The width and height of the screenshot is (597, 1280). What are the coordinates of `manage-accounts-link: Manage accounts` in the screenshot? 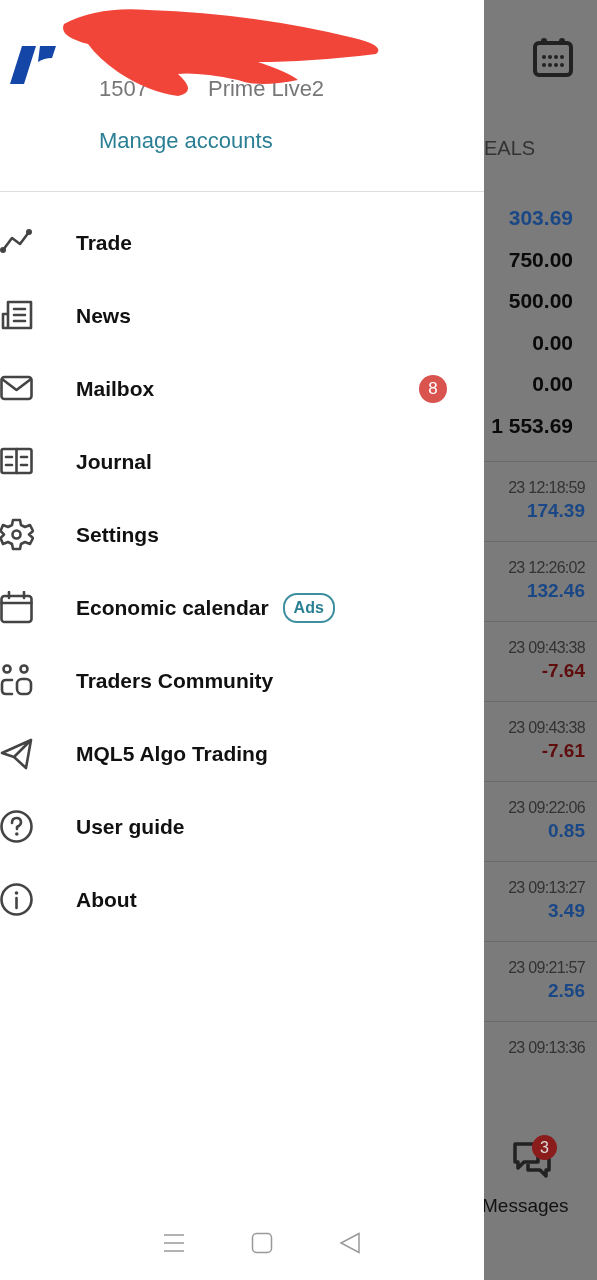 It's located at (186, 140).